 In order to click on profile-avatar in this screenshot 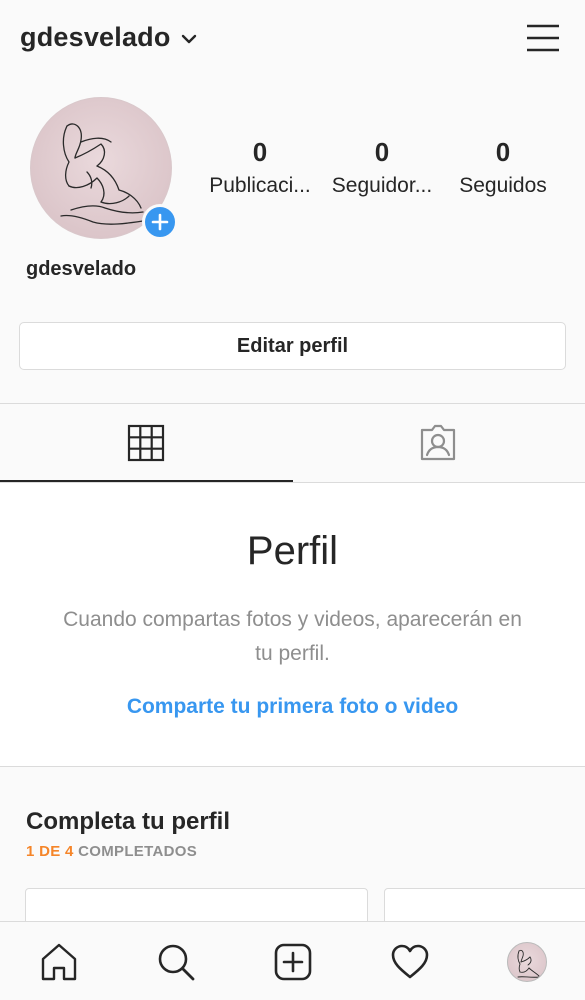, I will do `click(526, 961)`.